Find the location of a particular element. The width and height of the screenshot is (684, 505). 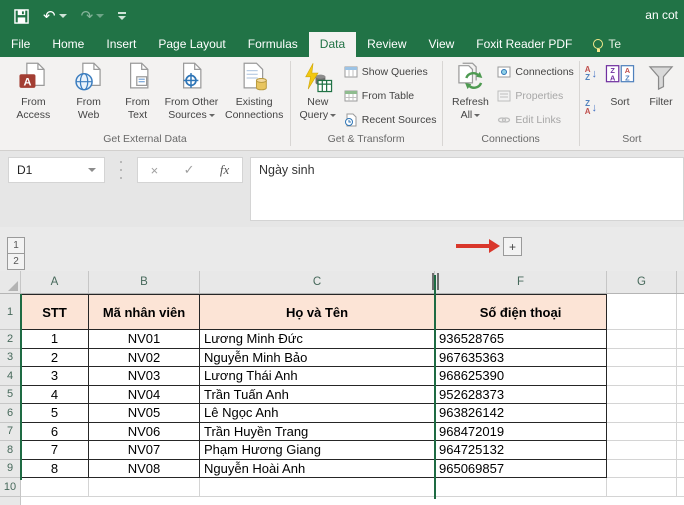

data-cell: 964725132 is located at coordinates (521, 450).